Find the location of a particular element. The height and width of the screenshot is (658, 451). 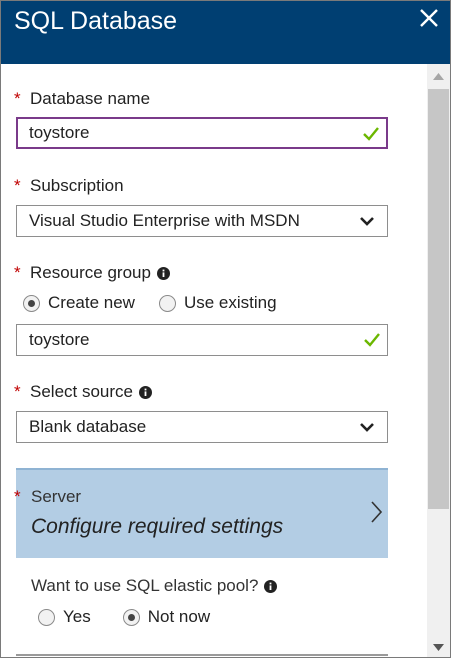

elastic-pool-yes-radio: Yes is located at coordinates (64, 617).